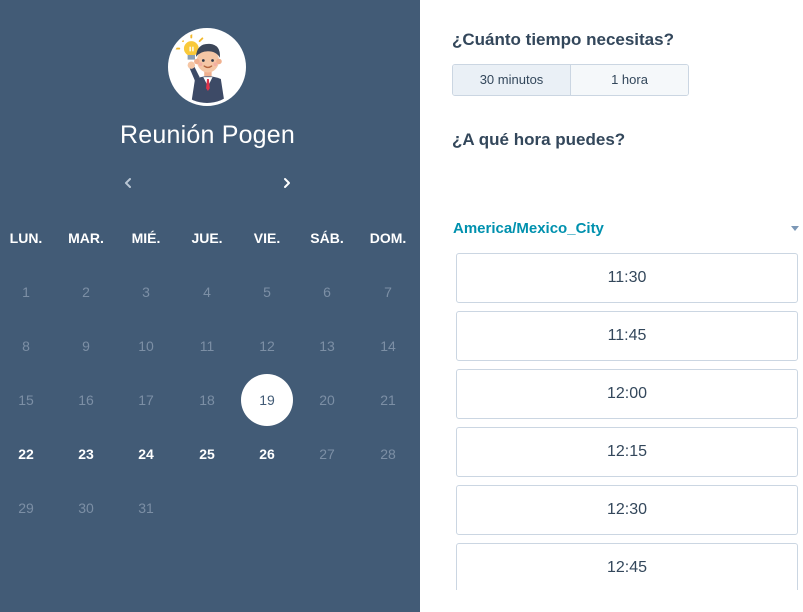  What do you see at coordinates (795, 228) in the screenshot?
I see `caret-down-icon` at bounding box center [795, 228].